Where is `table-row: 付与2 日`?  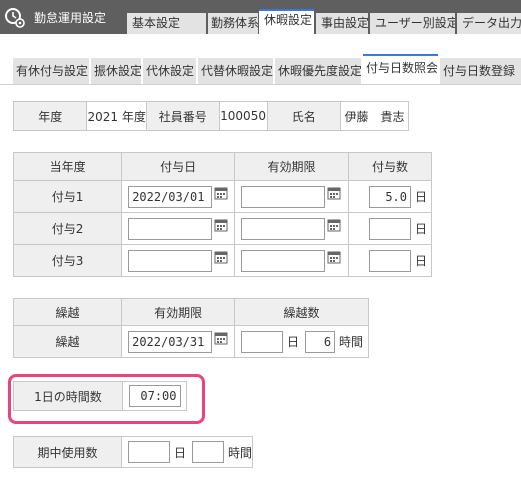
table-row: 付与2 日 is located at coordinates (222, 228).